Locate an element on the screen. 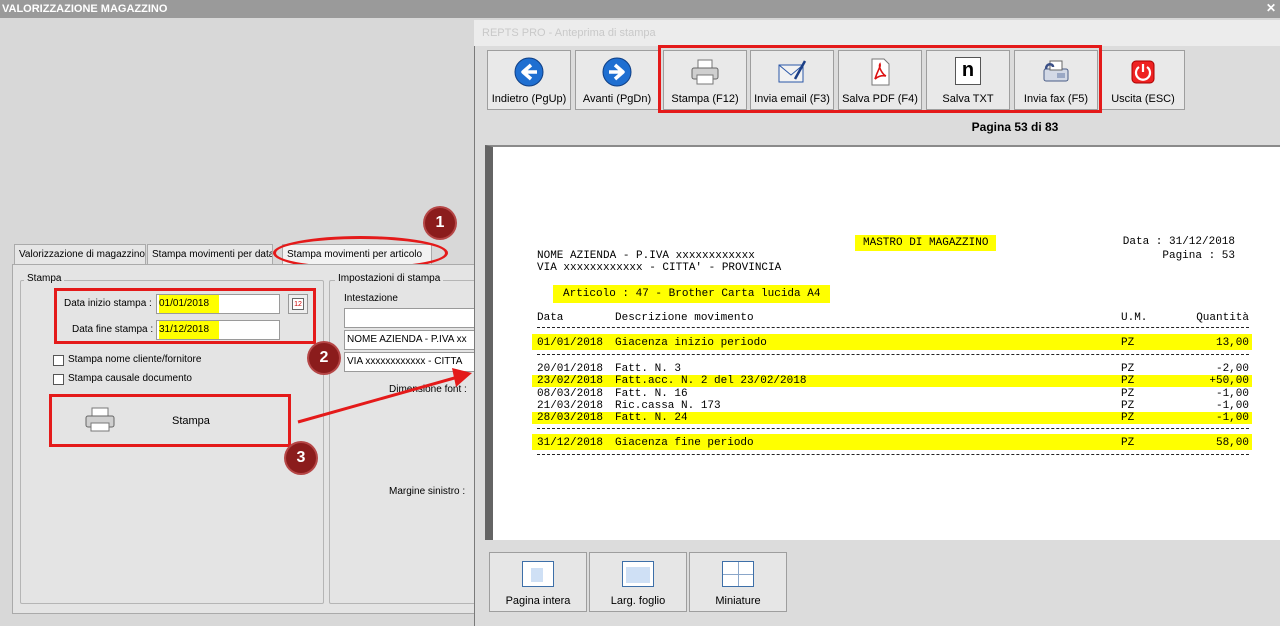 Image resolution: width=1280 pixels, height=626 pixels. view-page-width-button: Larg. foglio is located at coordinates (638, 582).